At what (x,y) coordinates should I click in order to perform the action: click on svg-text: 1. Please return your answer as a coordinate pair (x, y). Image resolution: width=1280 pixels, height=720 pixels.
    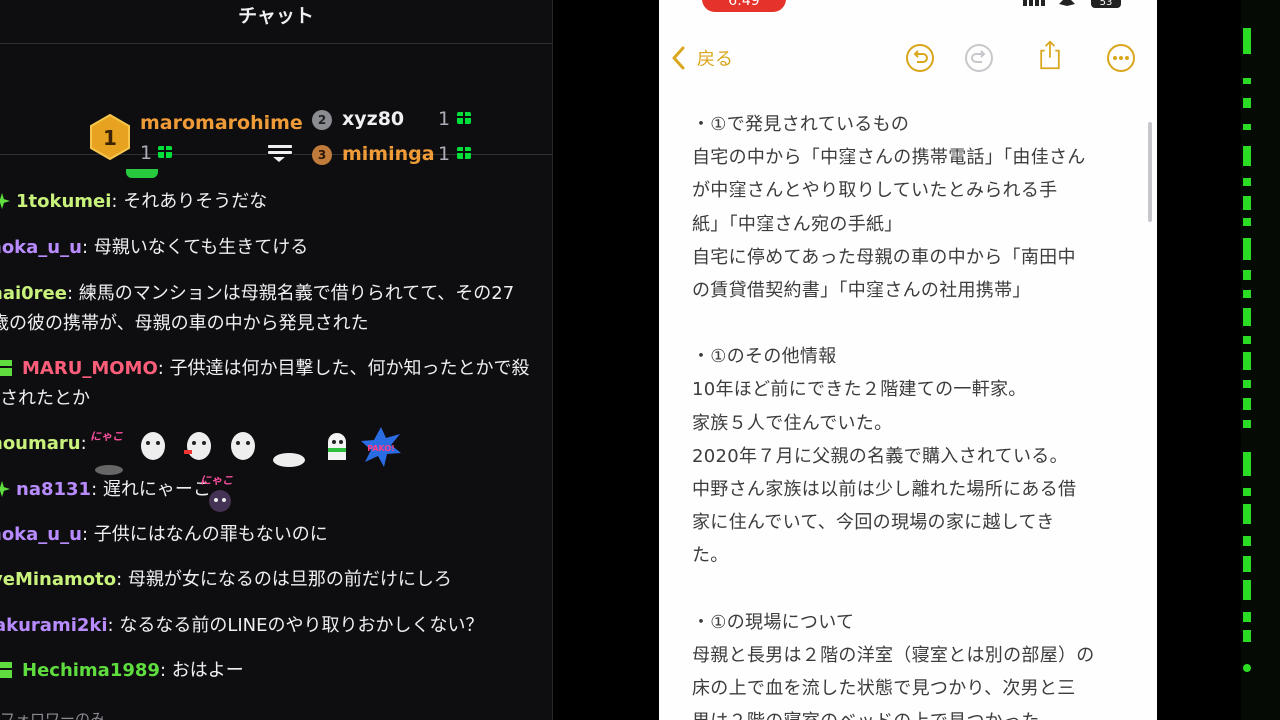
    Looking at the image, I should click on (110, 138).